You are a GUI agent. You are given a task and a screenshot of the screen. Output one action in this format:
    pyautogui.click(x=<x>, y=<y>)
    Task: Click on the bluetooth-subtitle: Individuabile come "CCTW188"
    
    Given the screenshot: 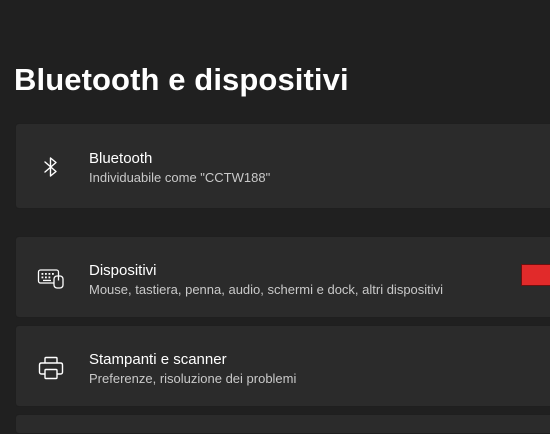 What is the action you would take?
    pyautogui.click(x=180, y=177)
    